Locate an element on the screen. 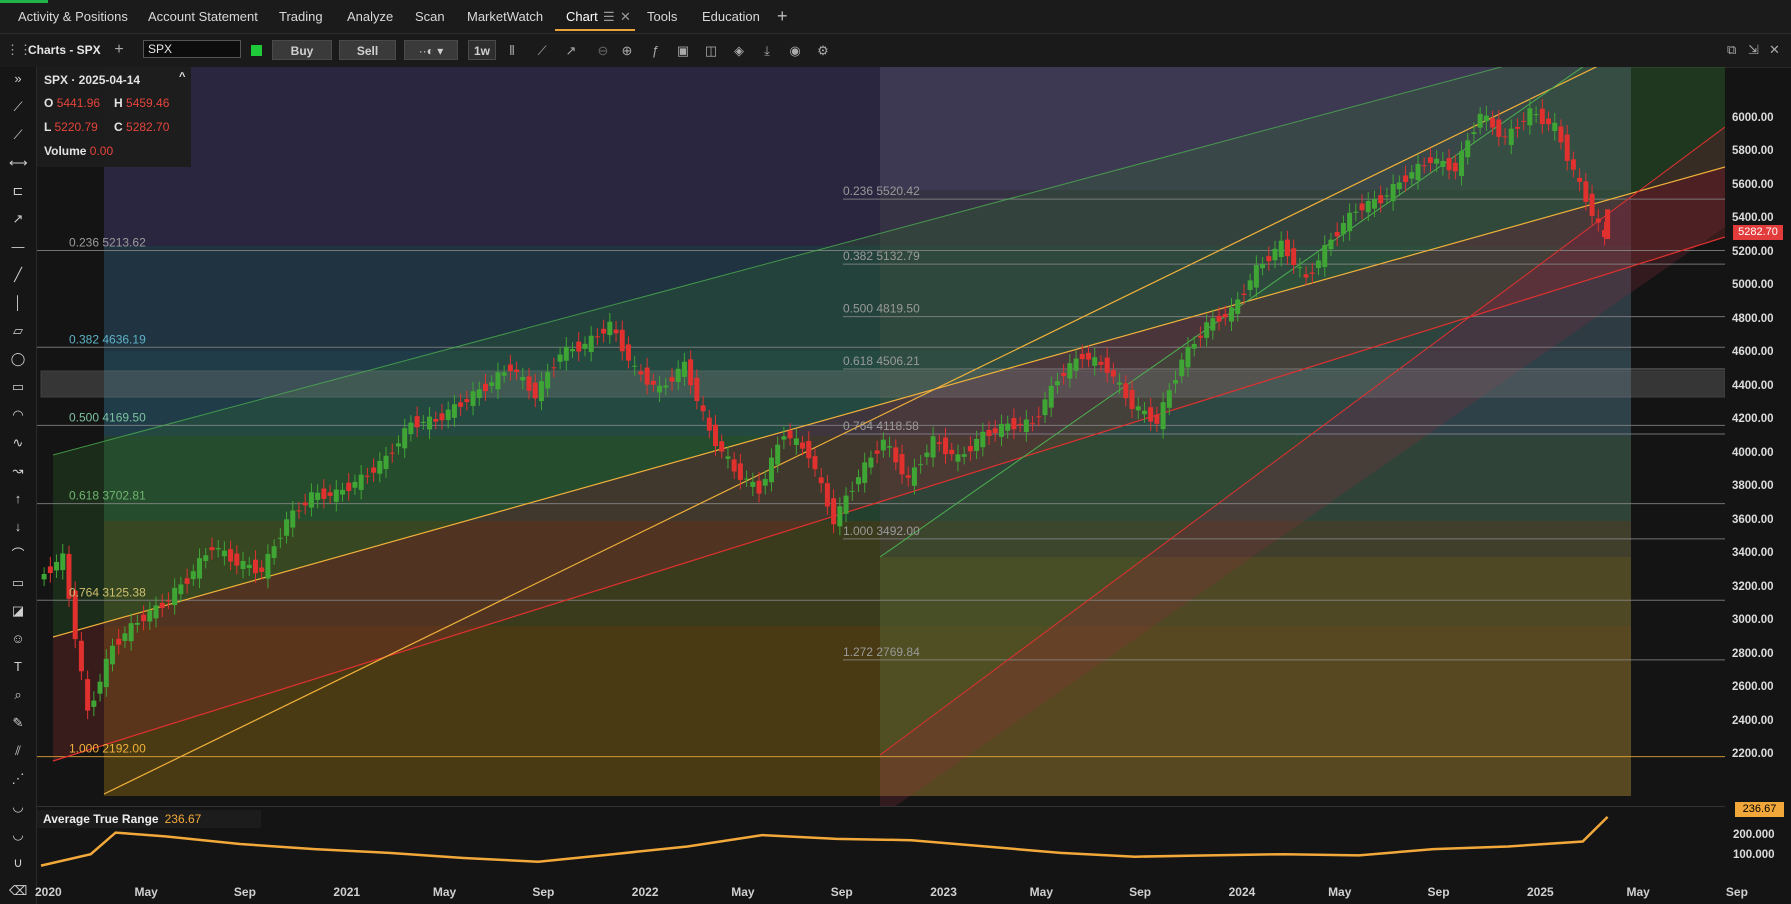 This screenshot has width=1791, height=904. nav-tools: Tools is located at coordinates (662, 16).